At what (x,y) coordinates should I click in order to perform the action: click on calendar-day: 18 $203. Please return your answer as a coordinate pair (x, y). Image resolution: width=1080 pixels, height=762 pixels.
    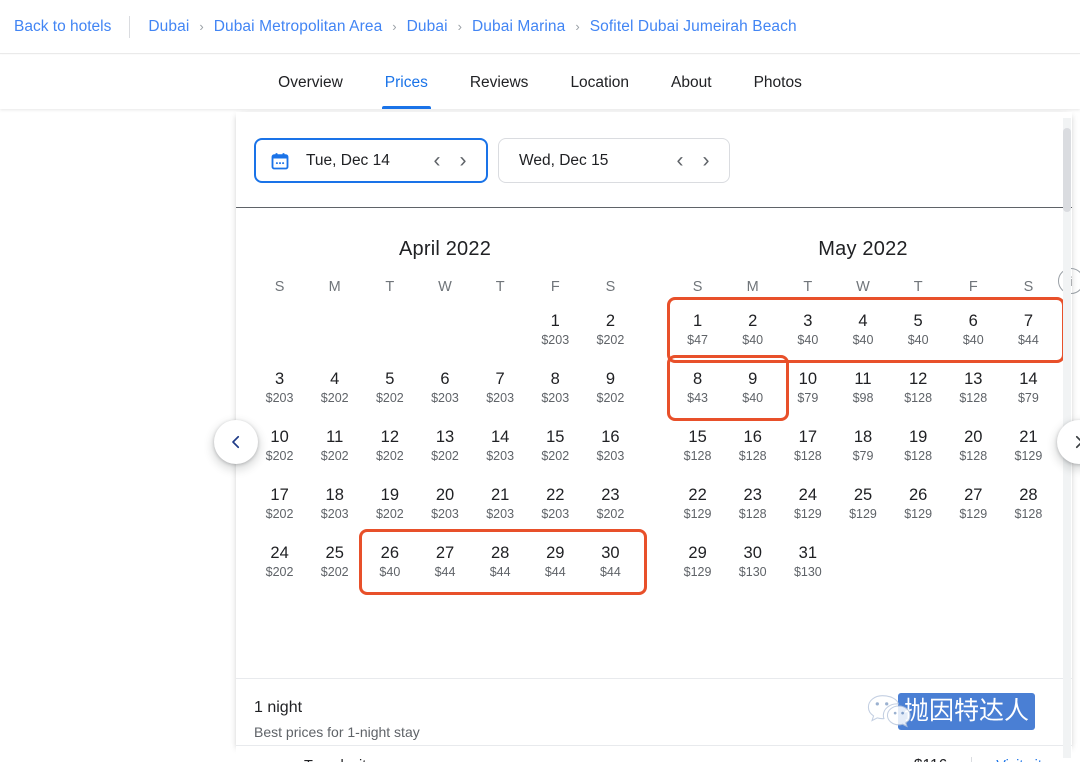
    Looking at the image, I should click on (334, 504).